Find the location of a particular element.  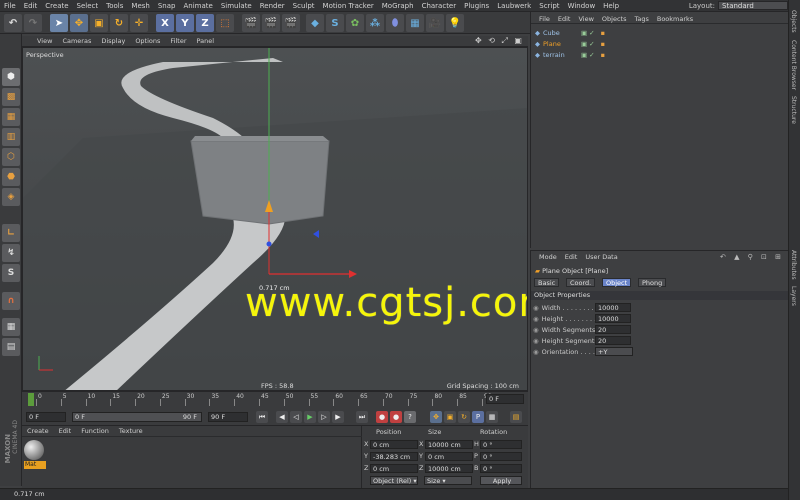

playhead is located at coordinates (31, 399).